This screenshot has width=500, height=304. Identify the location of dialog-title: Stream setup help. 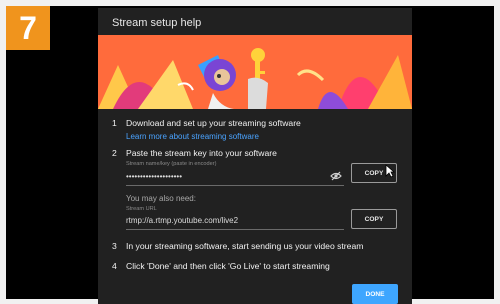
(157, 23).